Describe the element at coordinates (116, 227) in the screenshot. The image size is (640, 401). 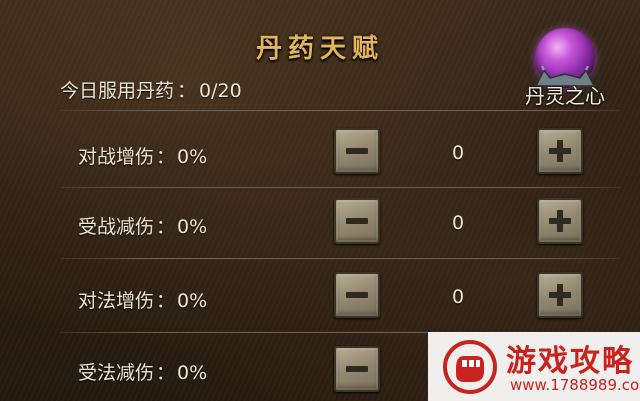
I see `stat-name: 受战减伤` at that location.